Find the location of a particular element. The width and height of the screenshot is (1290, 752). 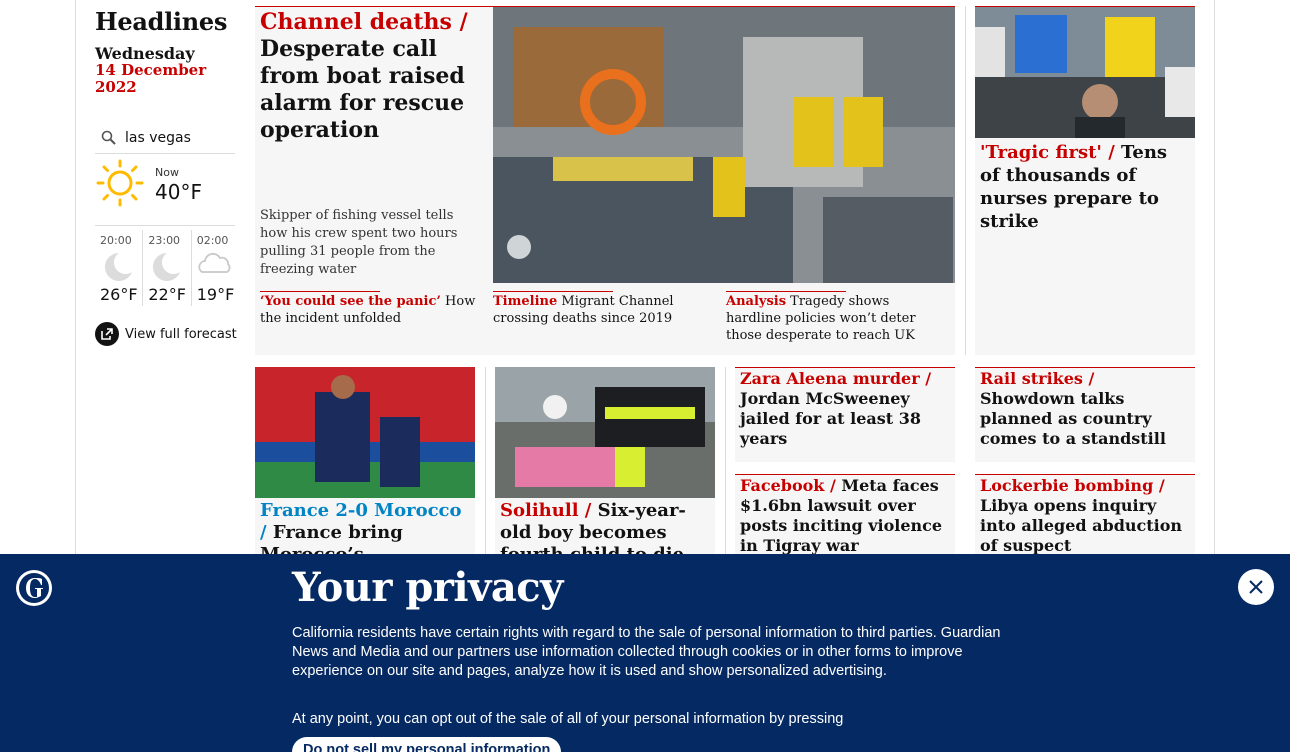

forecast-item: 20:00 26°F is located at coordinates (119, 268).